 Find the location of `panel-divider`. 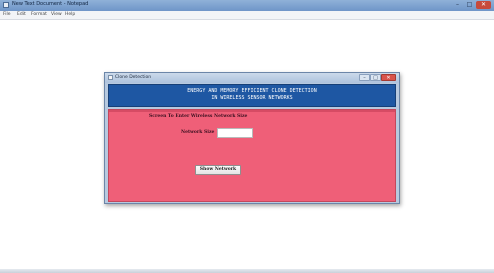

panel-divider is located at coordinates (252, 111).